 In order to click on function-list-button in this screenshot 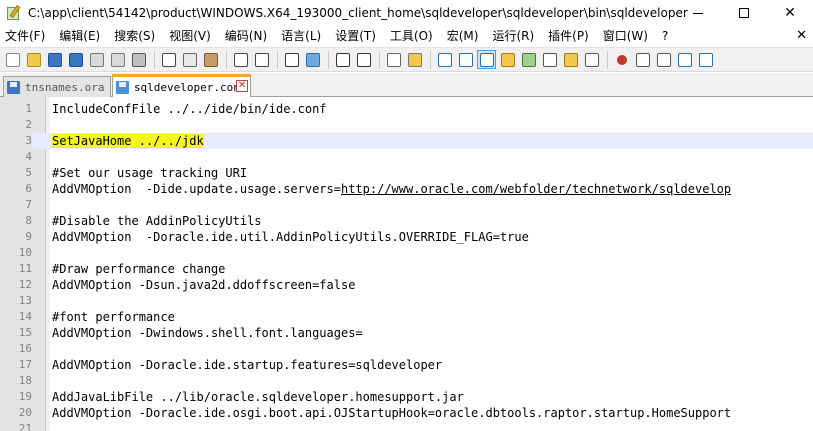, I will do `click(549, 59)`.